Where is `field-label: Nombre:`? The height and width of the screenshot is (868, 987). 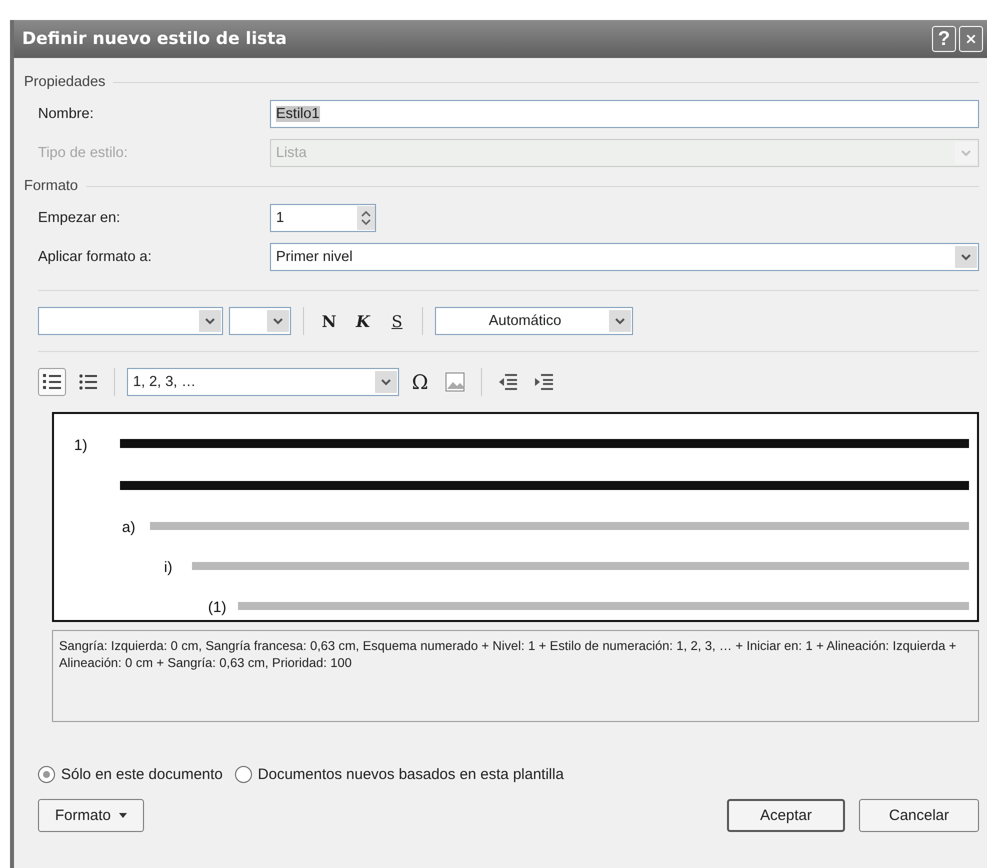 field-label: Nombre: is located at coordinates (66, 114).